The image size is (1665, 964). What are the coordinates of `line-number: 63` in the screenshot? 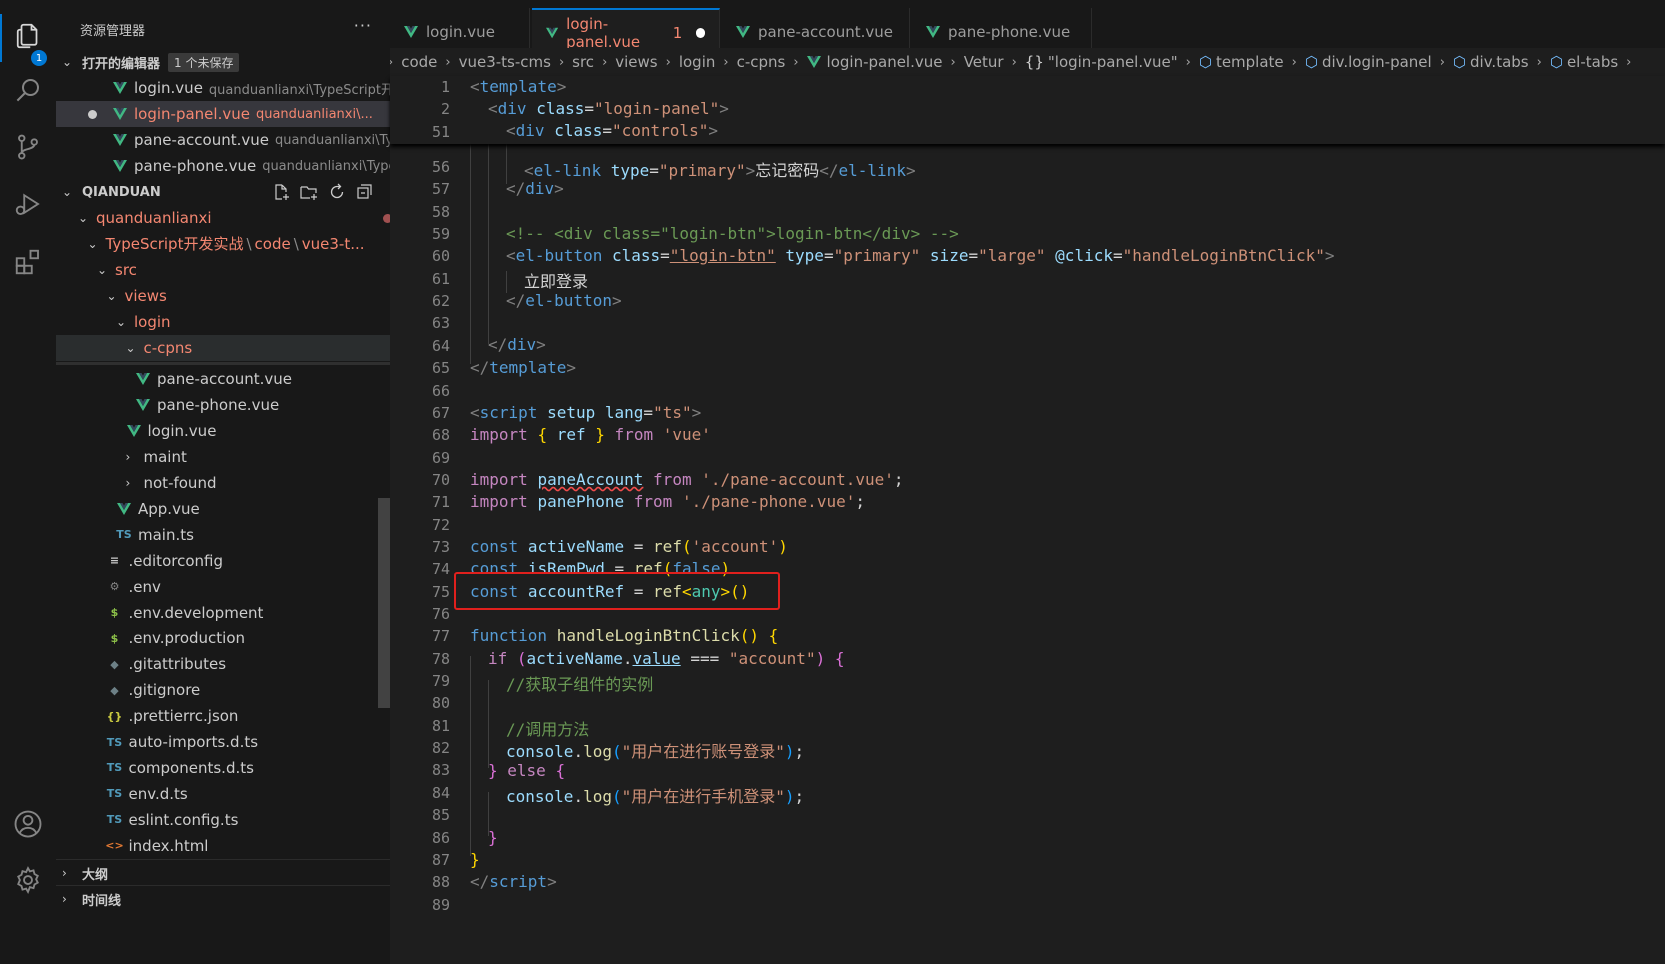 It's located at (440, 323).